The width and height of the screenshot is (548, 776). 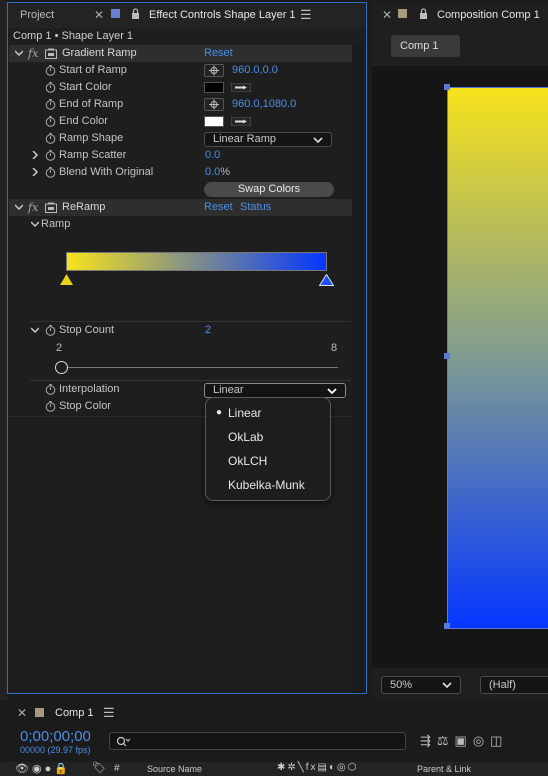 What do you see at coordinates (180, 207) in the screenshot?
I see `effect-header-reramp: fx ReRamp Reset Status` at bounding box center [180, 207].